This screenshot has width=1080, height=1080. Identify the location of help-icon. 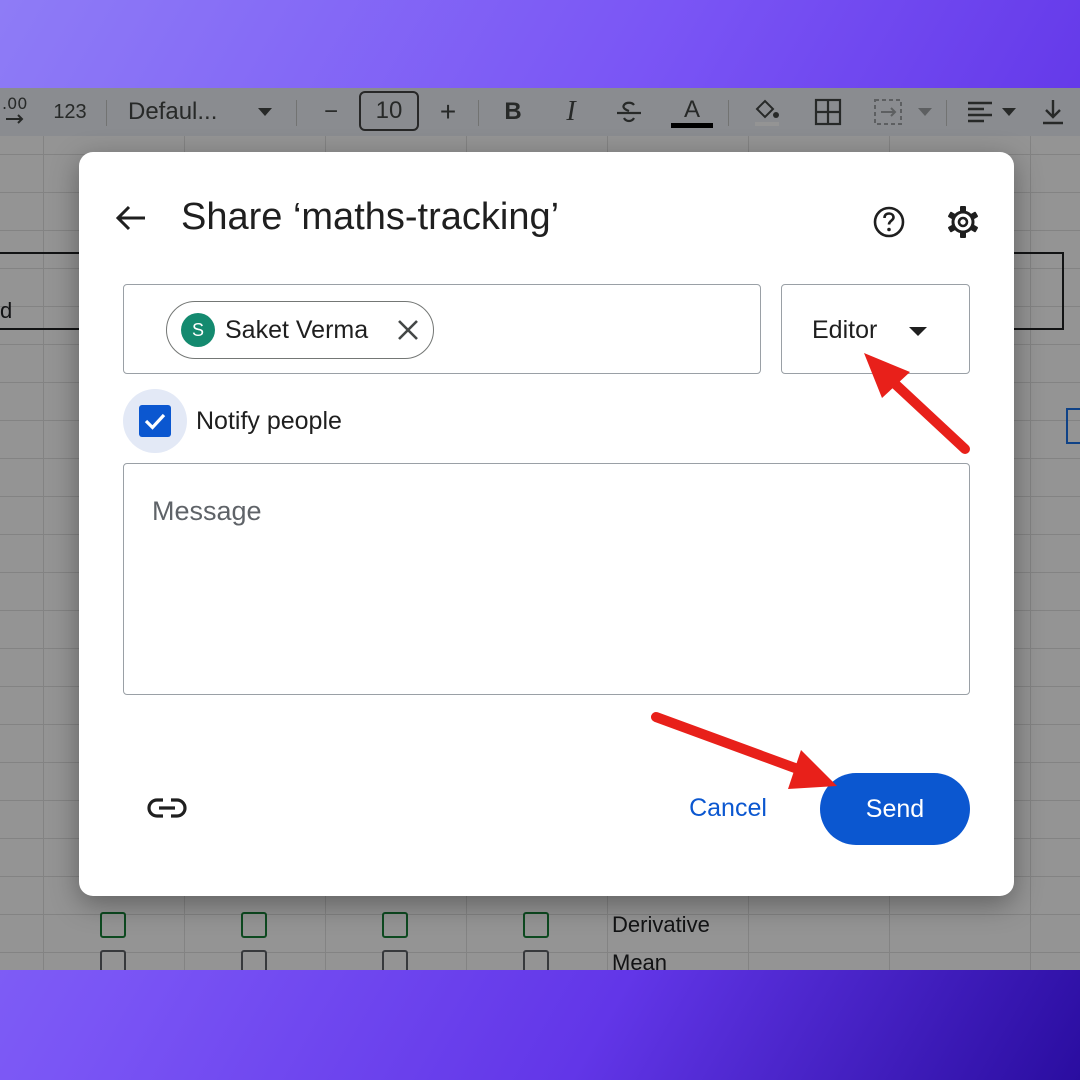
(889, 222).